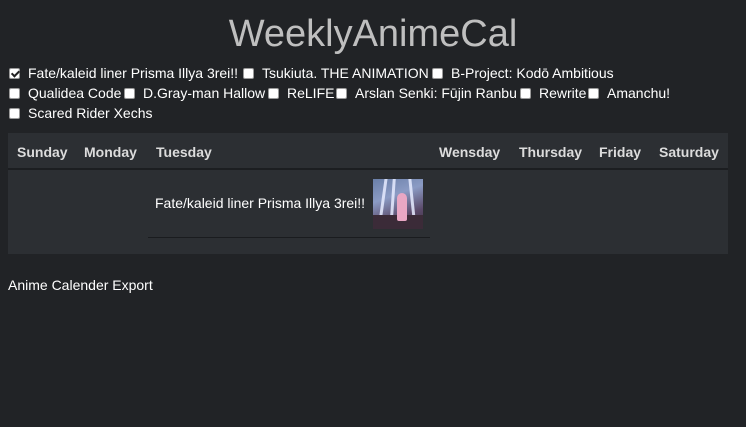 Image resolution: width=746 pixels, height=427 pixels. What do you see at coordinates (436, 93) in the screenshot?
I see `show-label-6: Arslan Senki: Fūjin Ranbu` at bounding box center [436, 93].